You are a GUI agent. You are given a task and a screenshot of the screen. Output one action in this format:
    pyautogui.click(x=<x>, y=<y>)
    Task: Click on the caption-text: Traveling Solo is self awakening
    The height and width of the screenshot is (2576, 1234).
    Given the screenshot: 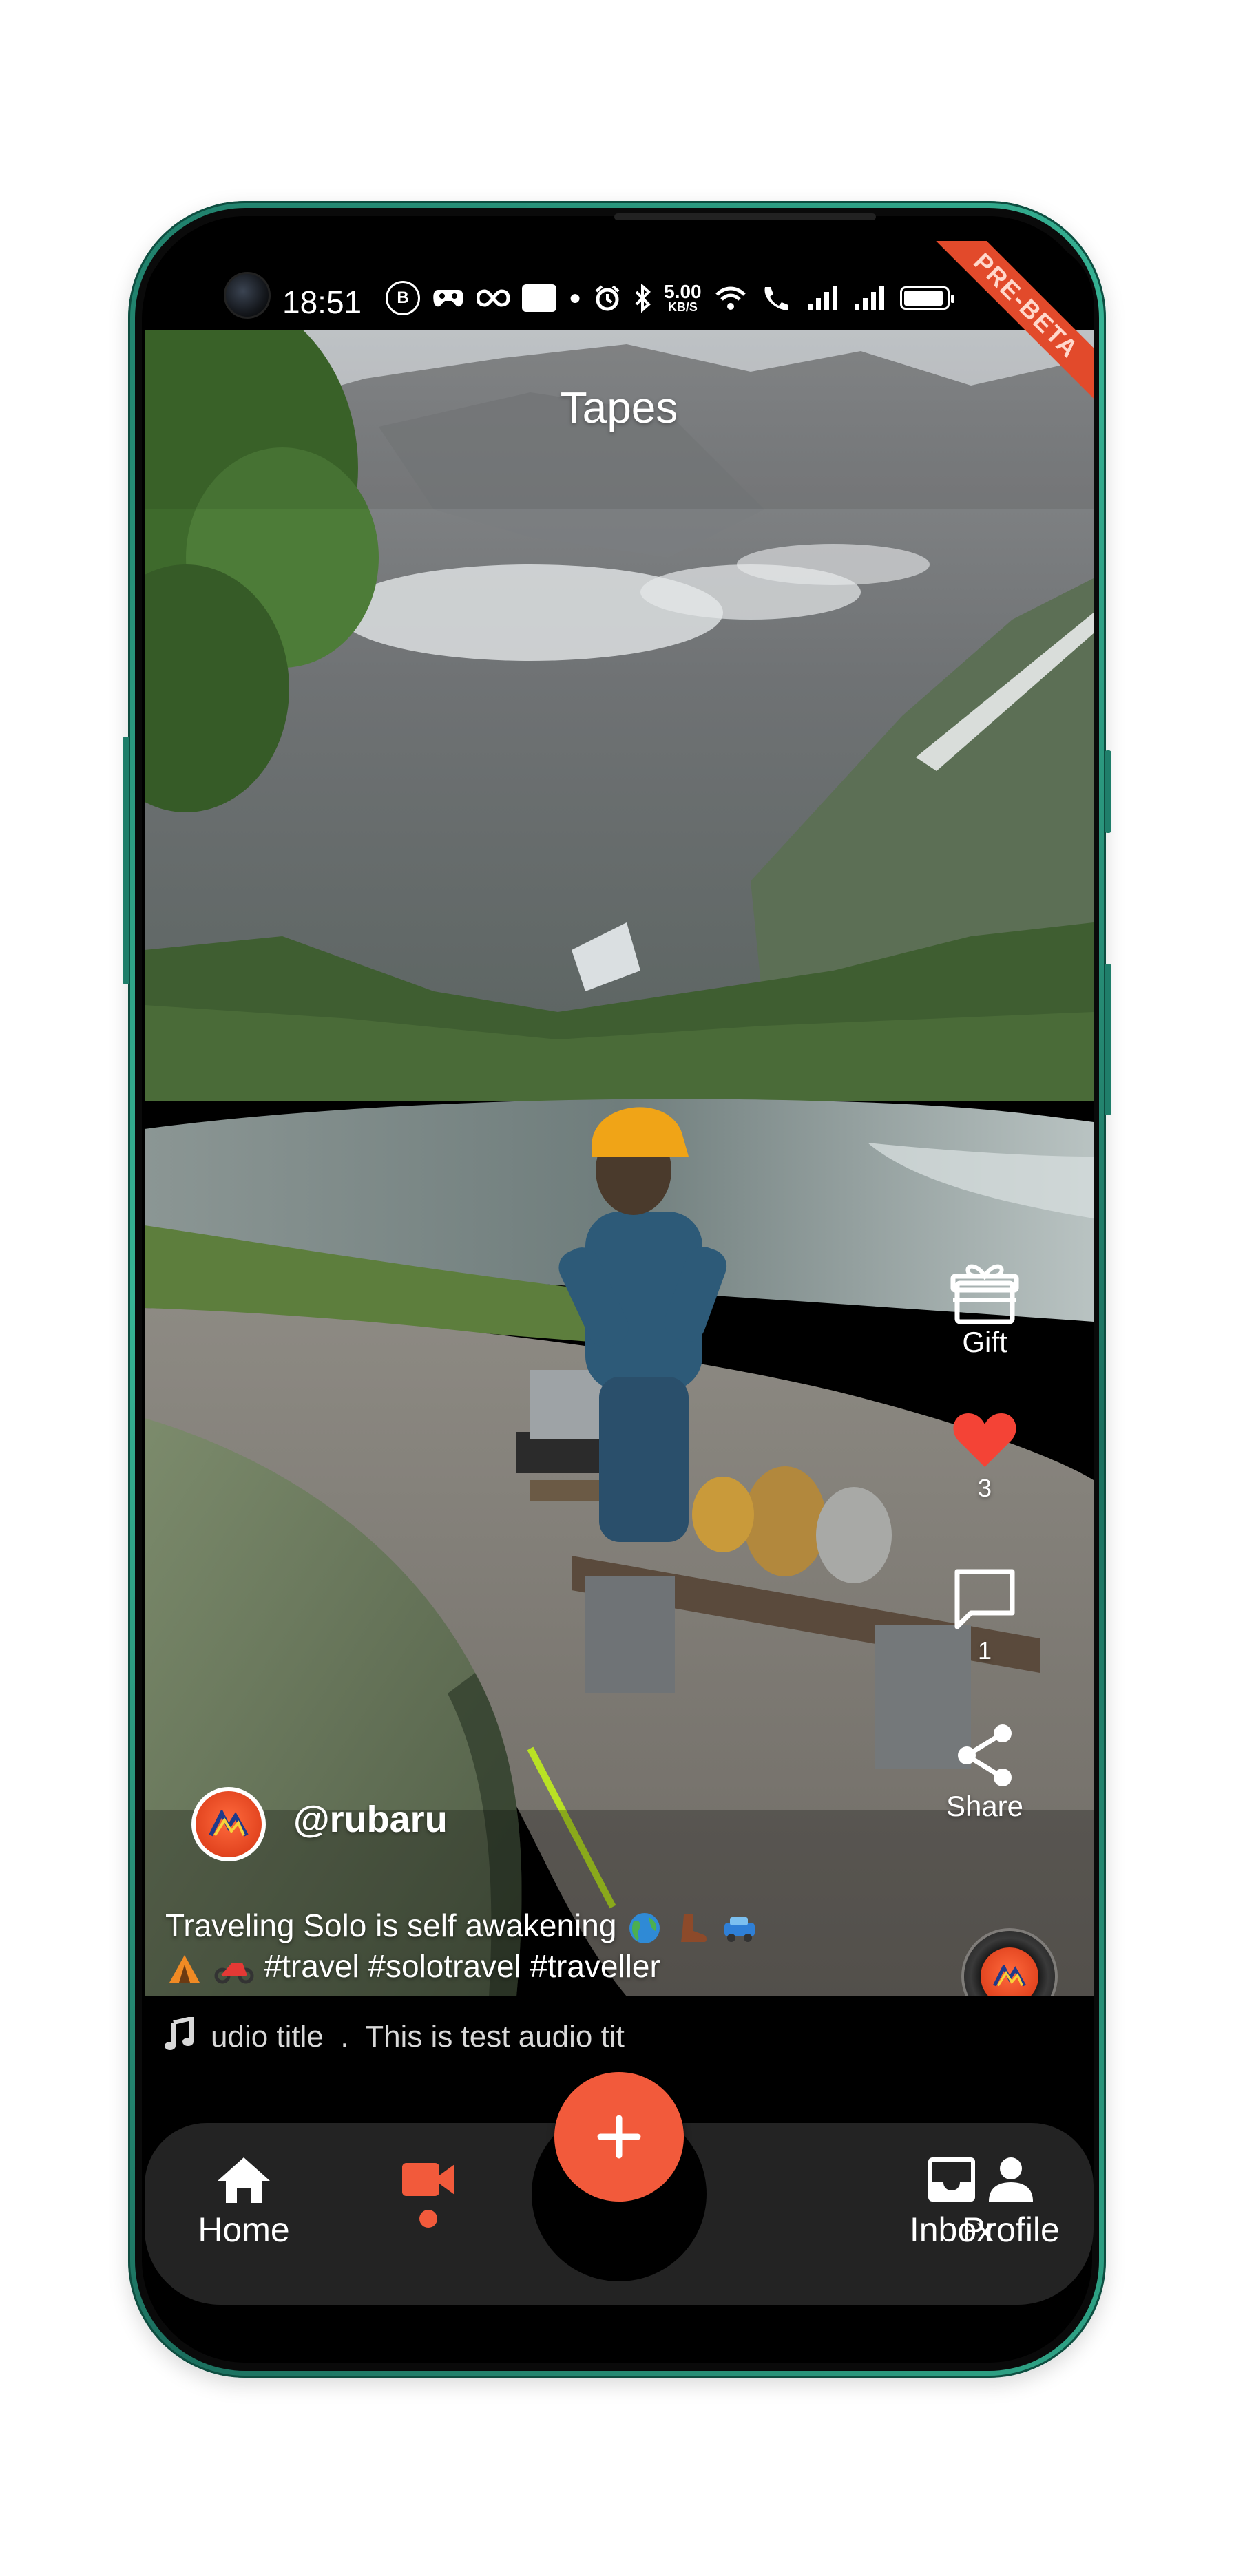 What is the action you would take?
    pyautogui.click(x=391, y=1926)
    